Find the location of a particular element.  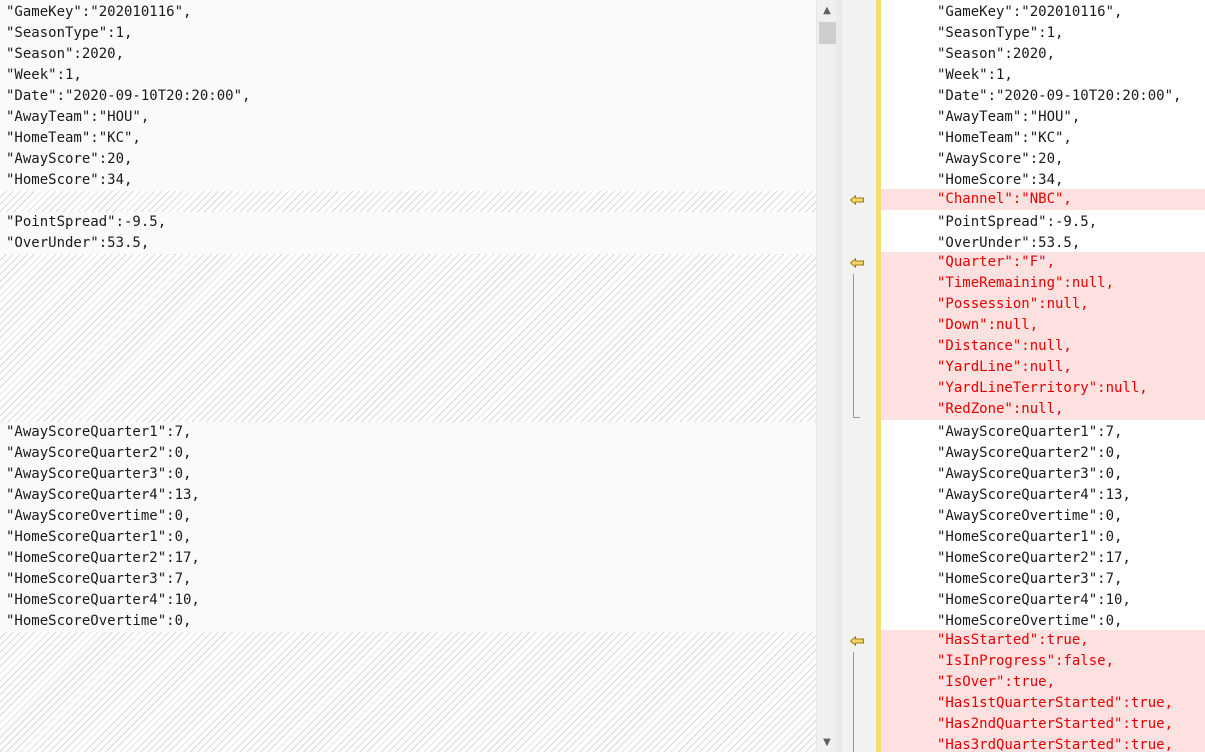

added-code-line: "Has2ndQuarterStarted":true, is located at coordinates (1043, 724).